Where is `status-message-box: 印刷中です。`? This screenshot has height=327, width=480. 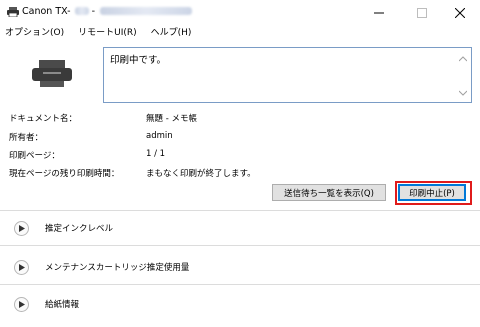 status-message-box: 印刷中です。 is located at coordinates (287, 75).